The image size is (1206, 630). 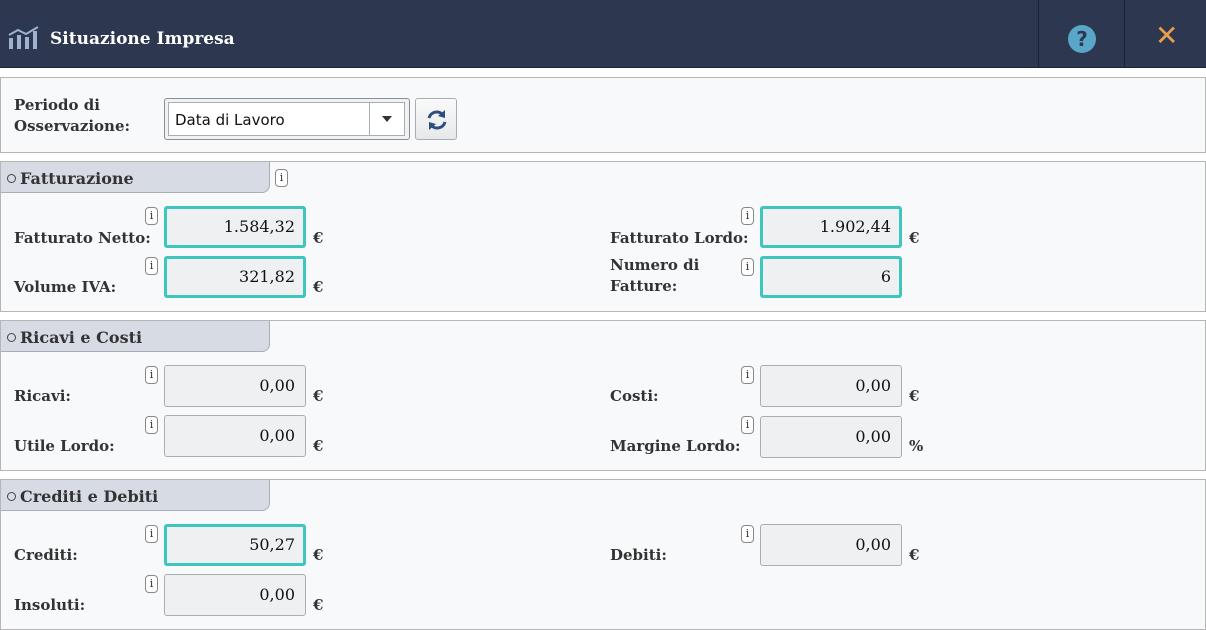 What do you see at coordinates (235, 386) in the screenshot?
I see `ricavi-field: 0,00` at bounding box center [235, 386].